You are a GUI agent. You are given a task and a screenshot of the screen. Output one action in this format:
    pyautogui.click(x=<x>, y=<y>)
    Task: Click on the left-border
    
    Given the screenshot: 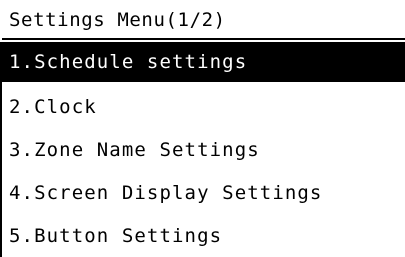 What is the action you would take?
    pyautogui.click(x=1, y=149)
    